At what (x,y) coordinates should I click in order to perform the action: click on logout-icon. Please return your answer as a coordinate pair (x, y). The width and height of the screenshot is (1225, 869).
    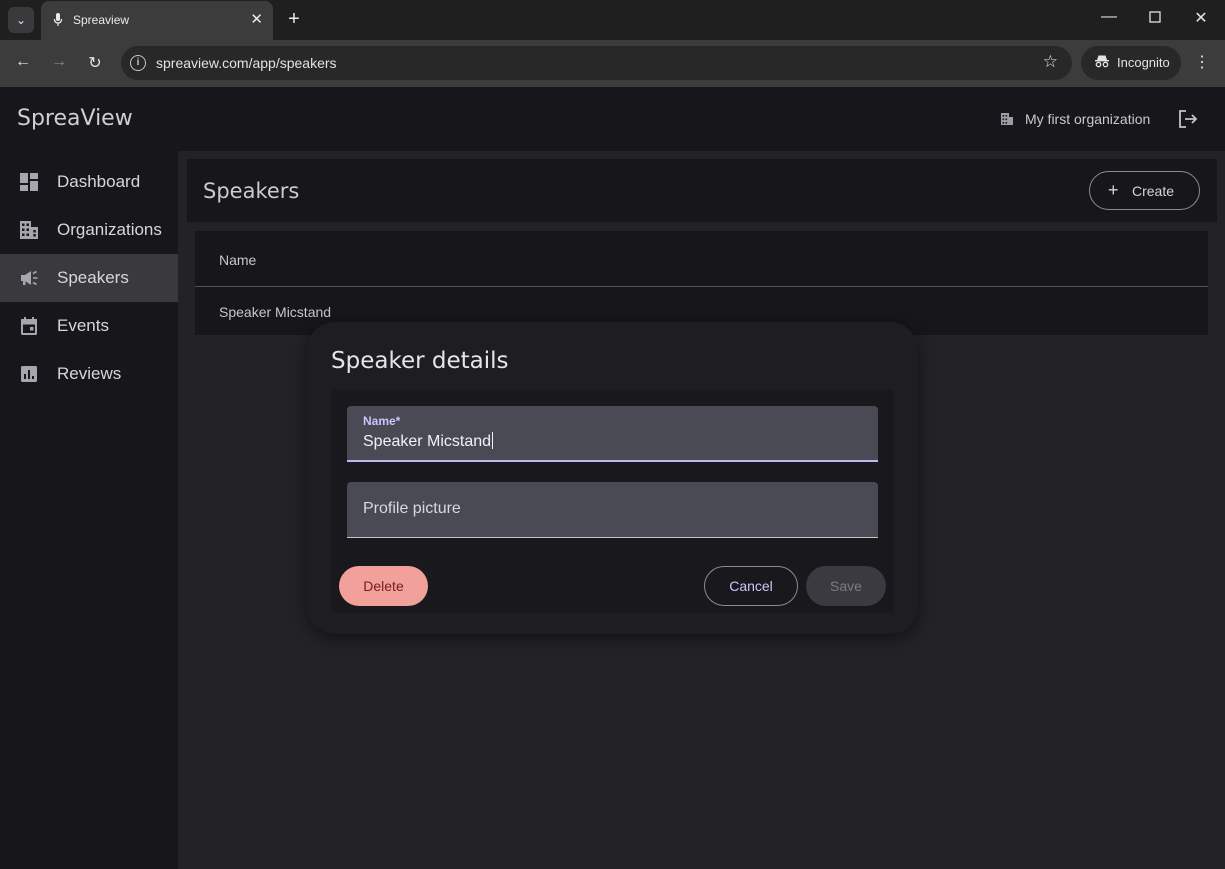
    Looking at the image, I should click on (1188, 119).